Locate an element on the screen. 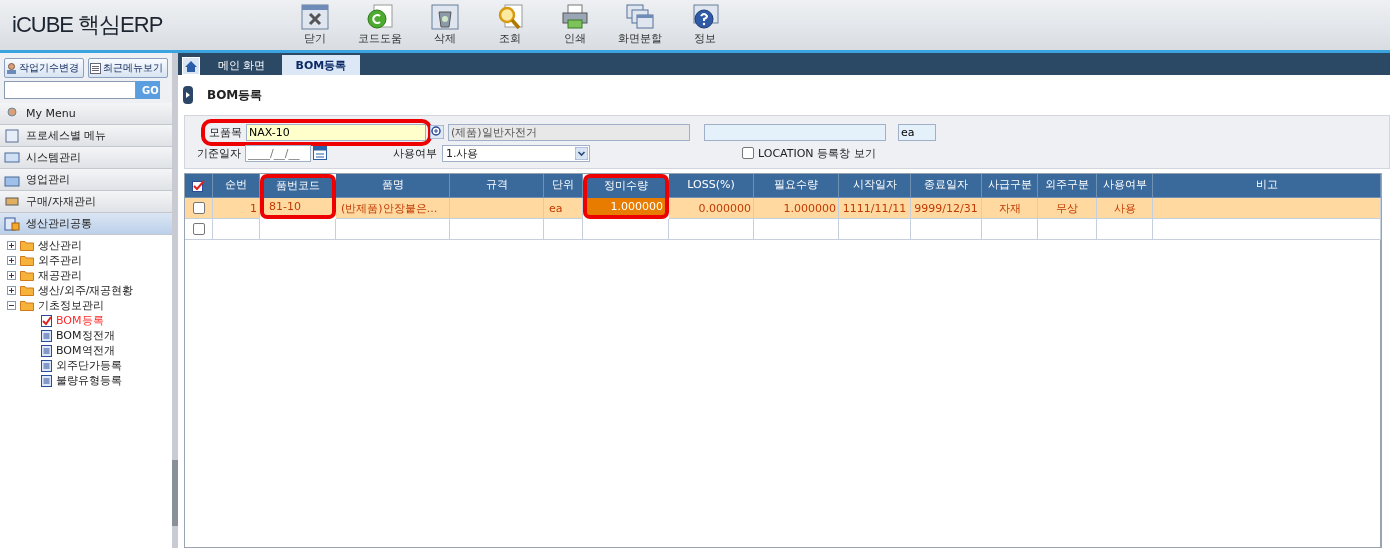 The width and height of the screenshot is (1390, 548). checkbox-label: LOCATION 등록창 보기 is located at coordinates (817, 153).